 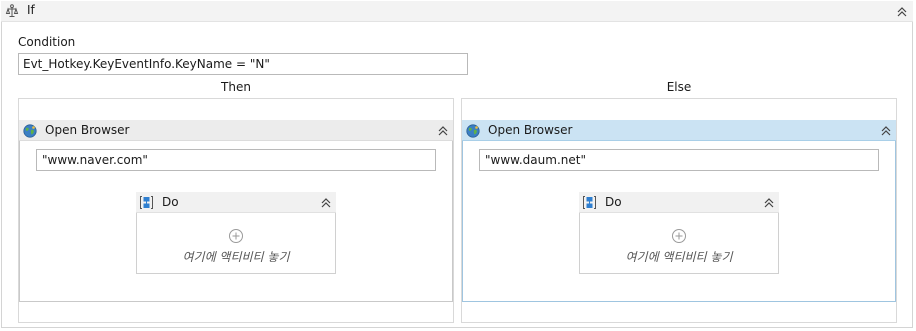 What do you see at coordinates (457, 11) in the screenshot?
I see `if-header` at bounding box center [457, 11].